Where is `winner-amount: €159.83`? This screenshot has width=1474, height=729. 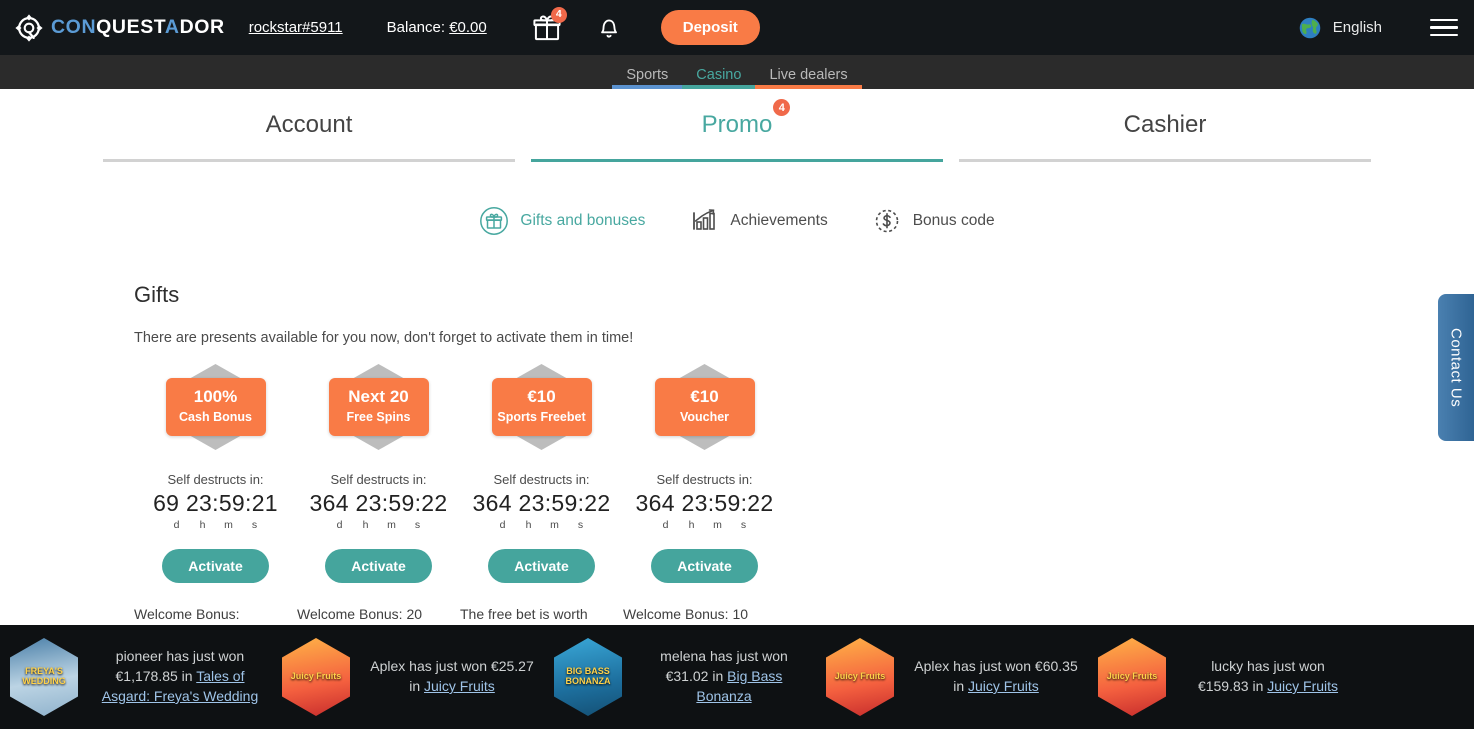 winner-amount: €159.83 is located at coordinates (1223, 686).